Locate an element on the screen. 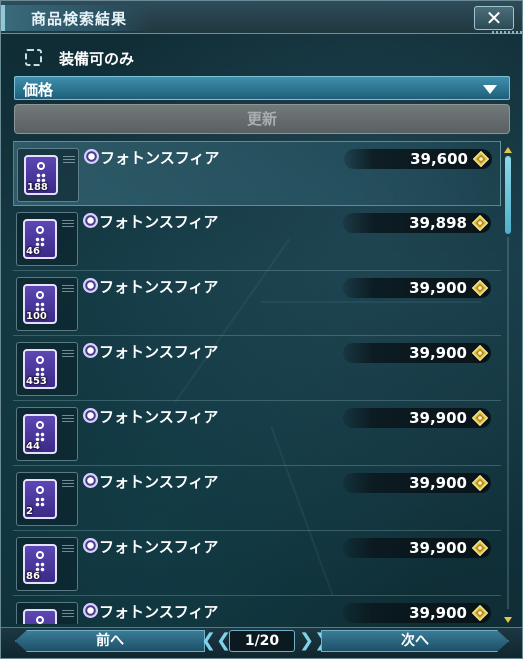  chevron-down-icon is located at coordinates (490, 89).